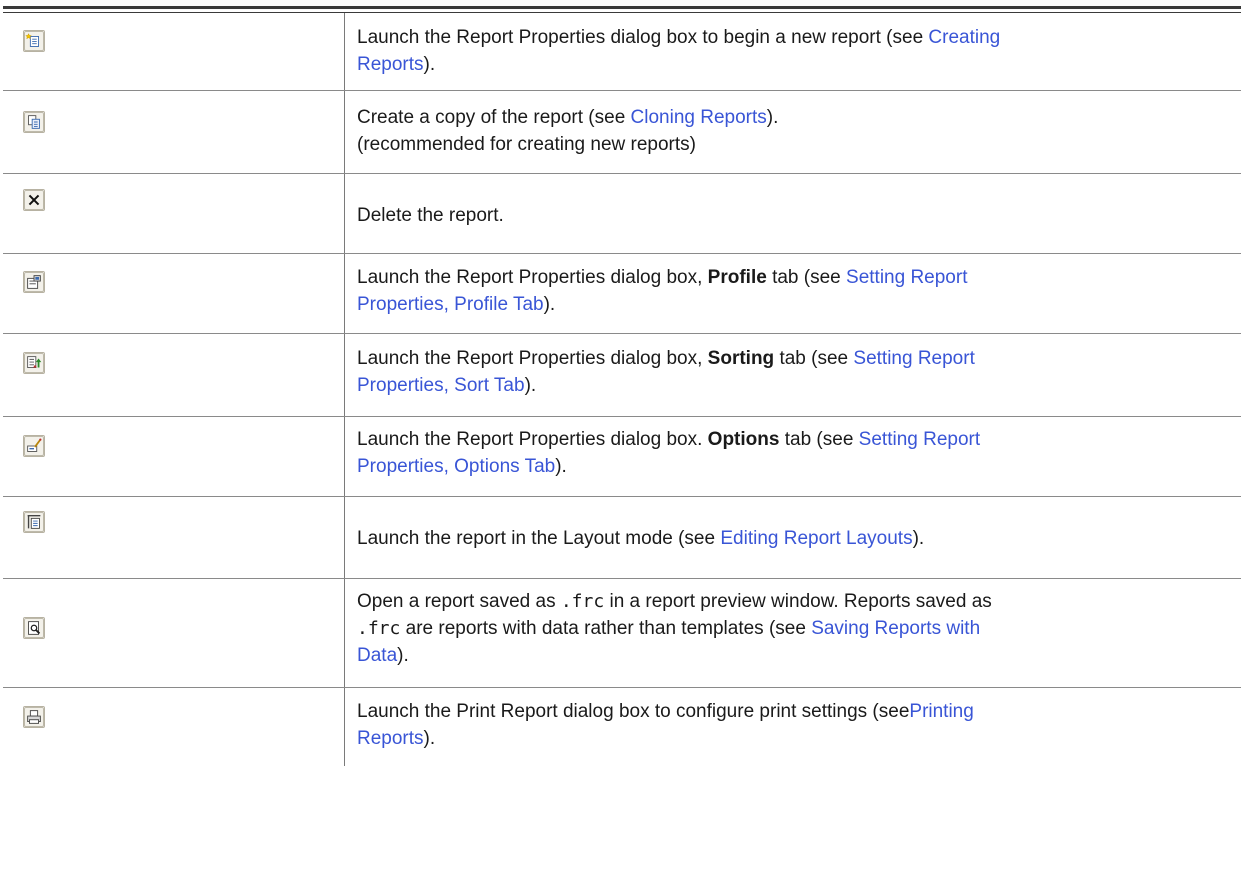 The width and height of the screenshot is (1244, 871). Describe the element at coordinates (377, 655) in the screenshot. I see `link-saving-reports-data-cont: Data` at that location.